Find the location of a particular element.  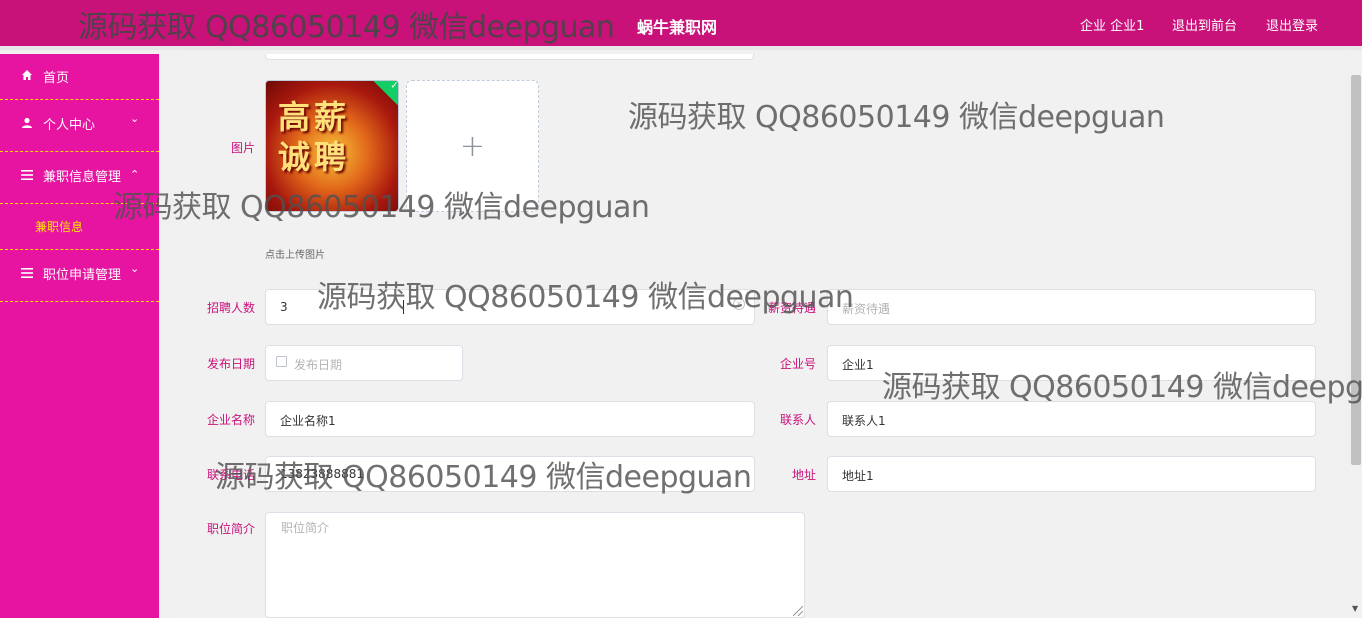

user-icon is located at coordinates (27, 123).